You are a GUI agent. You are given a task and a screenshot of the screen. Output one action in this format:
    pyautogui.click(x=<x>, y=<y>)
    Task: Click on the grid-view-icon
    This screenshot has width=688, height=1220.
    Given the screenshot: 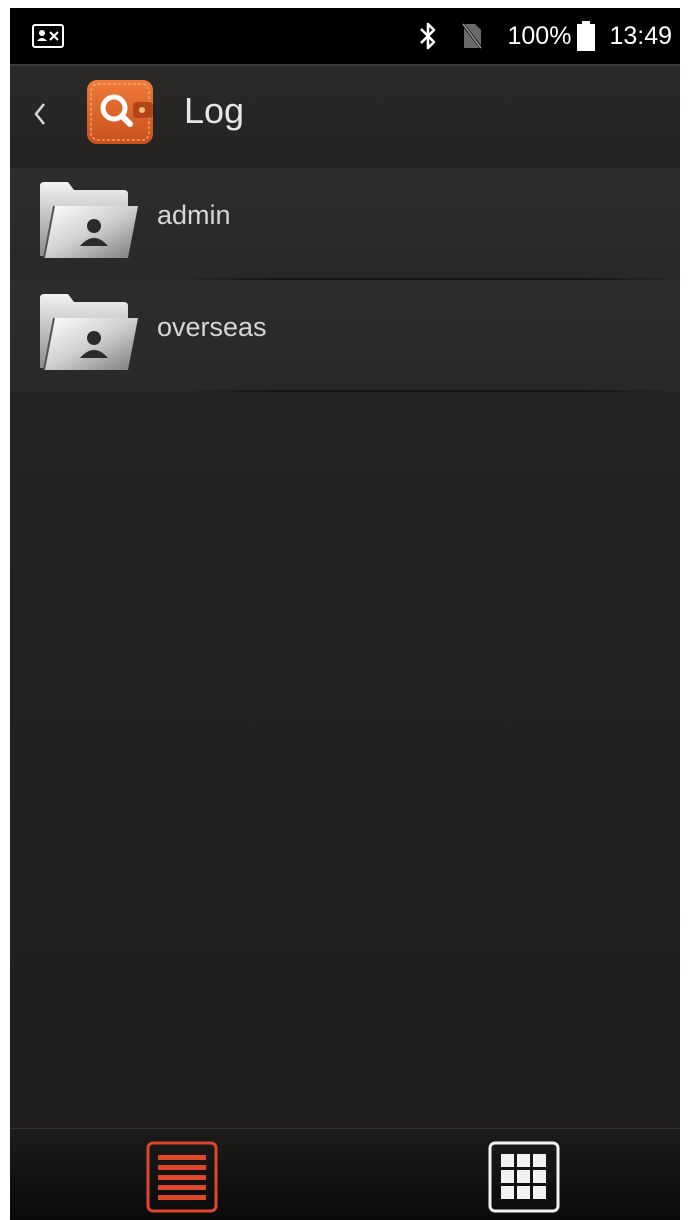 What is the action you would take?
    pyautogui.click(x=524, y=1177)
    